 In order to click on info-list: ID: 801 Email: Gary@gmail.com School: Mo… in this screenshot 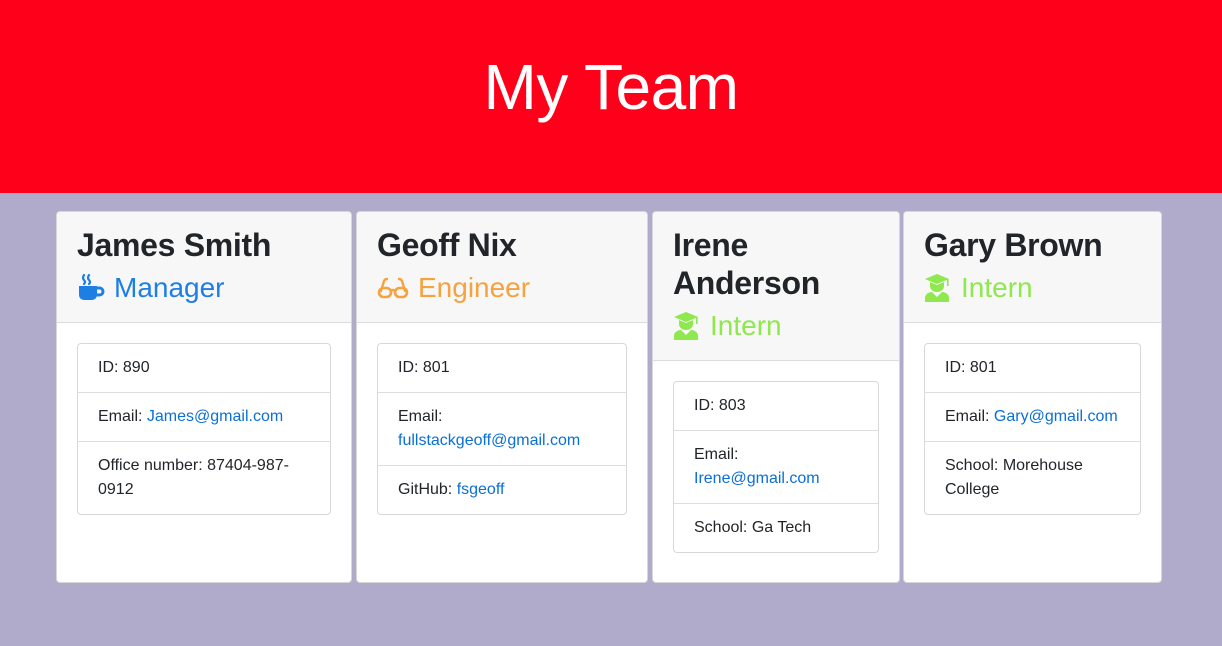, I will do `click(1032, 429)`.